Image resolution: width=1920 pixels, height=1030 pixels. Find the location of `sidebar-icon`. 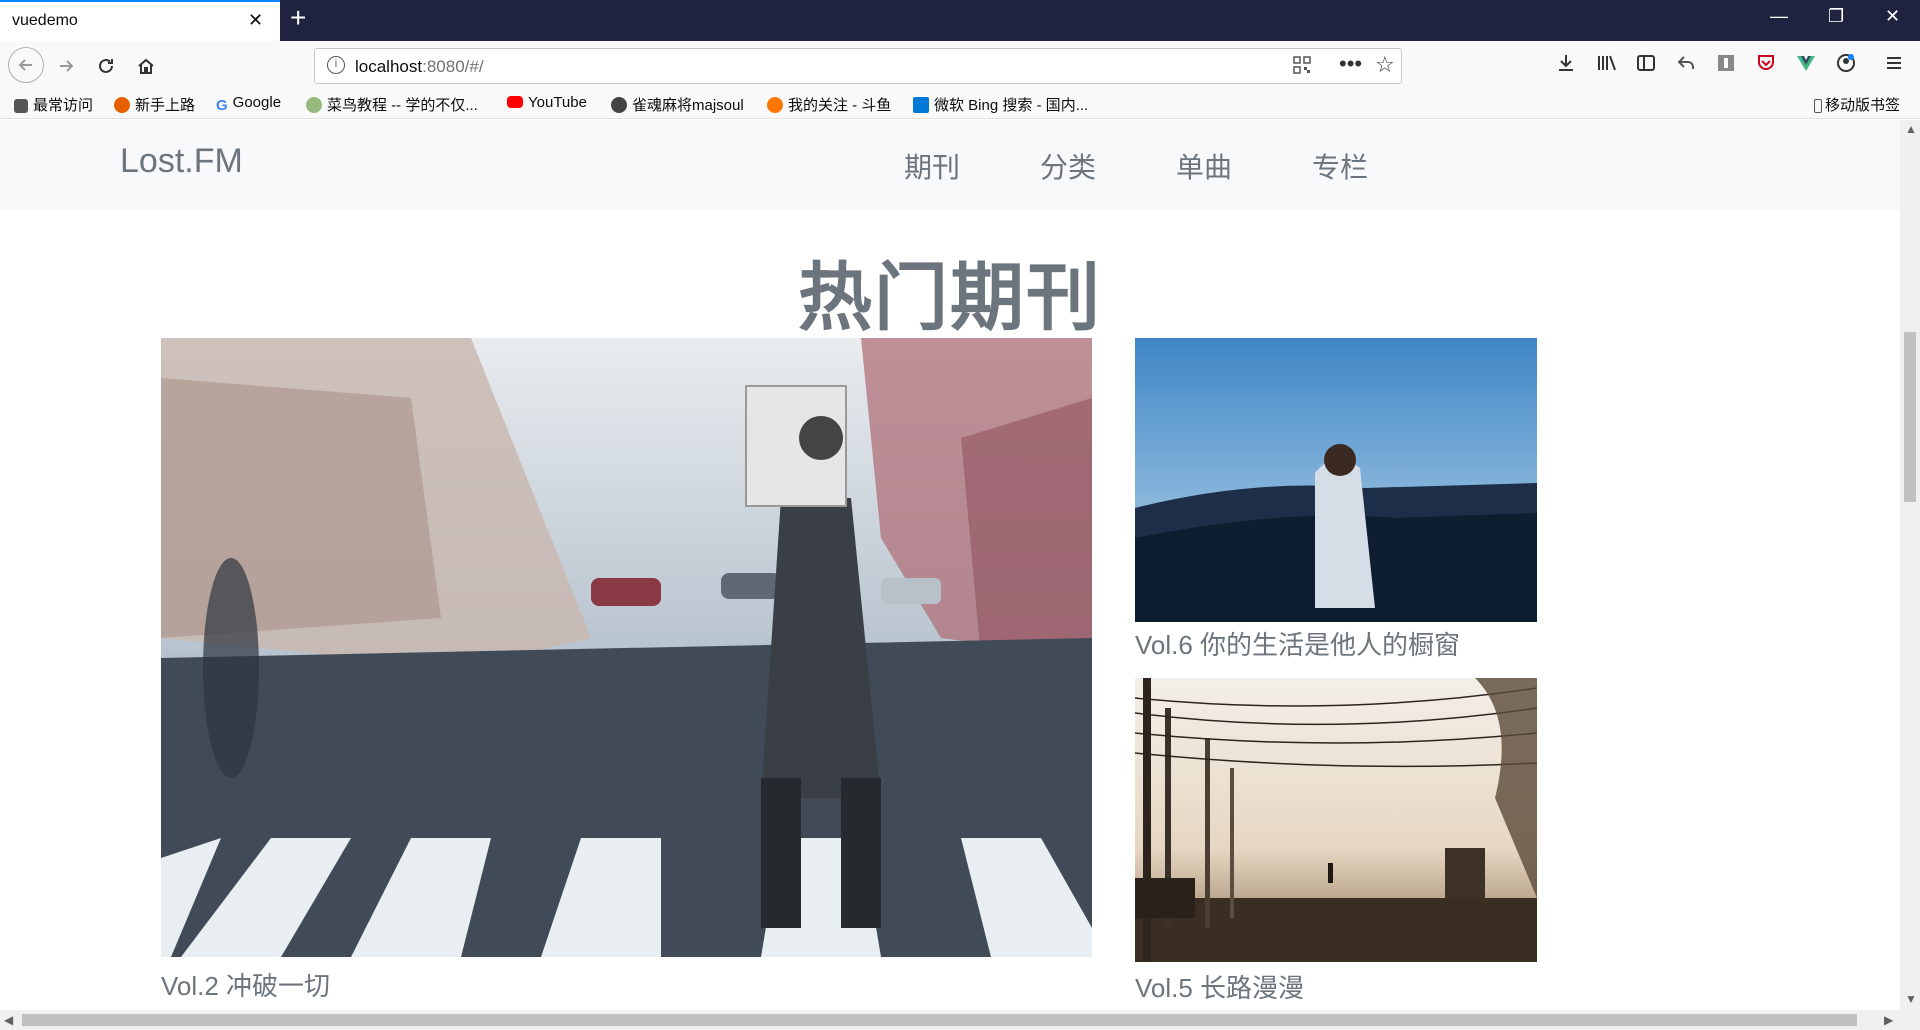

sidebar-icon is located at coordinates (1646, 65).